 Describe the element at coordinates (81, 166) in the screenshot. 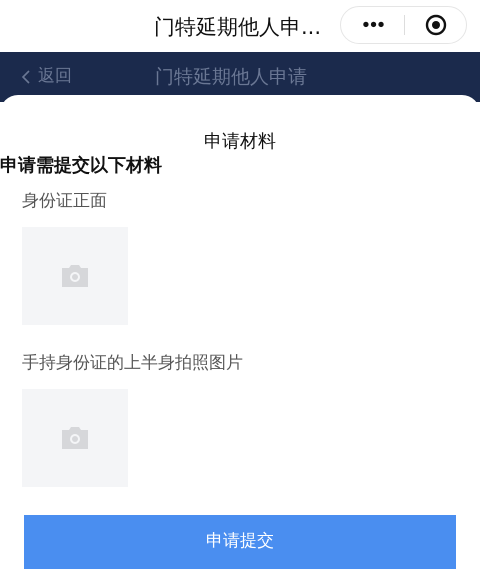

I see `section-heading: 申请需提交以下材料` at that location.